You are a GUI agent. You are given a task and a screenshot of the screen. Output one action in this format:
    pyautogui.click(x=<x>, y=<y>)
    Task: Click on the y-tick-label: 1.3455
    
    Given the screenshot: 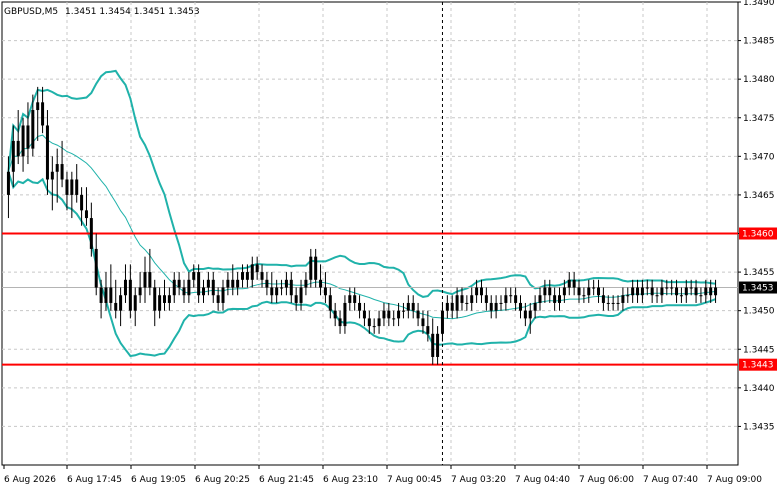 What is the action you would take?
    pyautogui.click(x=759, y=273)
    